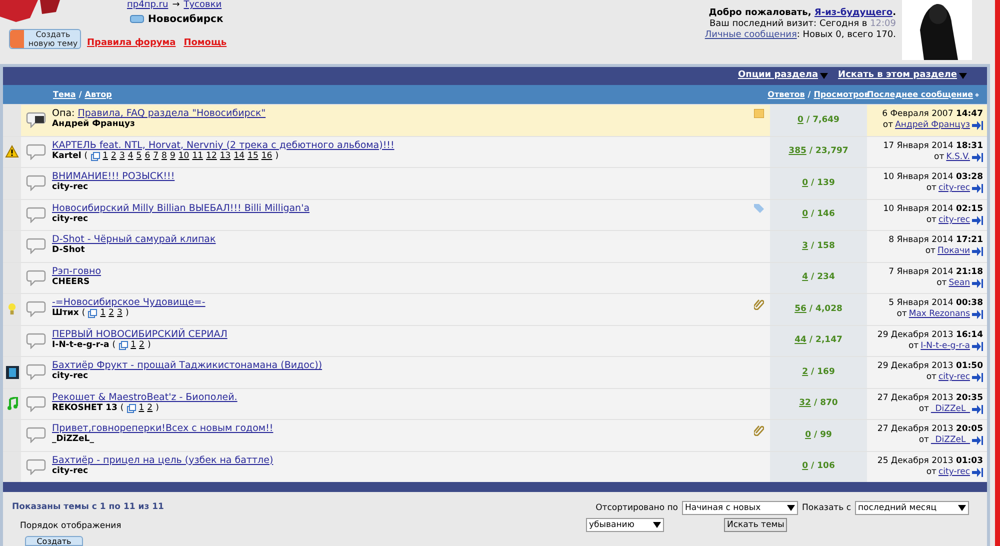  Describe the element at coordinates (266, 156) in the screenshot. I see `page-link: 16` at that location.